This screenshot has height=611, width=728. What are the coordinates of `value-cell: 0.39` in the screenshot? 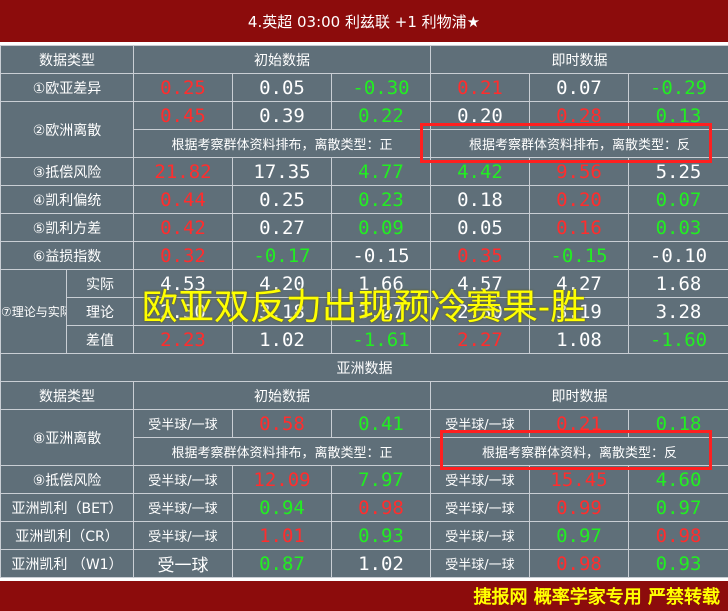 It's located at (282, 115).